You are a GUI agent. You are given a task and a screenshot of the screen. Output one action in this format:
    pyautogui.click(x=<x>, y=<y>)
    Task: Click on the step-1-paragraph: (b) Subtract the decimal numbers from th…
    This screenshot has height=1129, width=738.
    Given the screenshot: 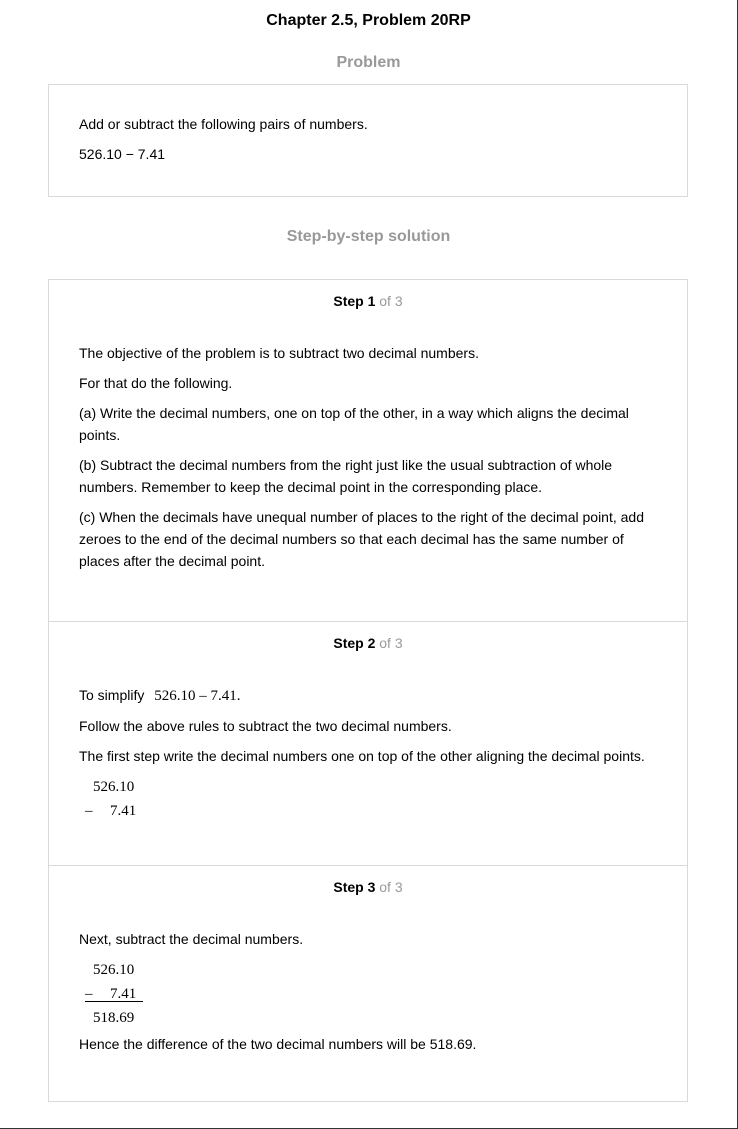 What is the action you would take?
    pyautogui.click(x=346, y=476)
    